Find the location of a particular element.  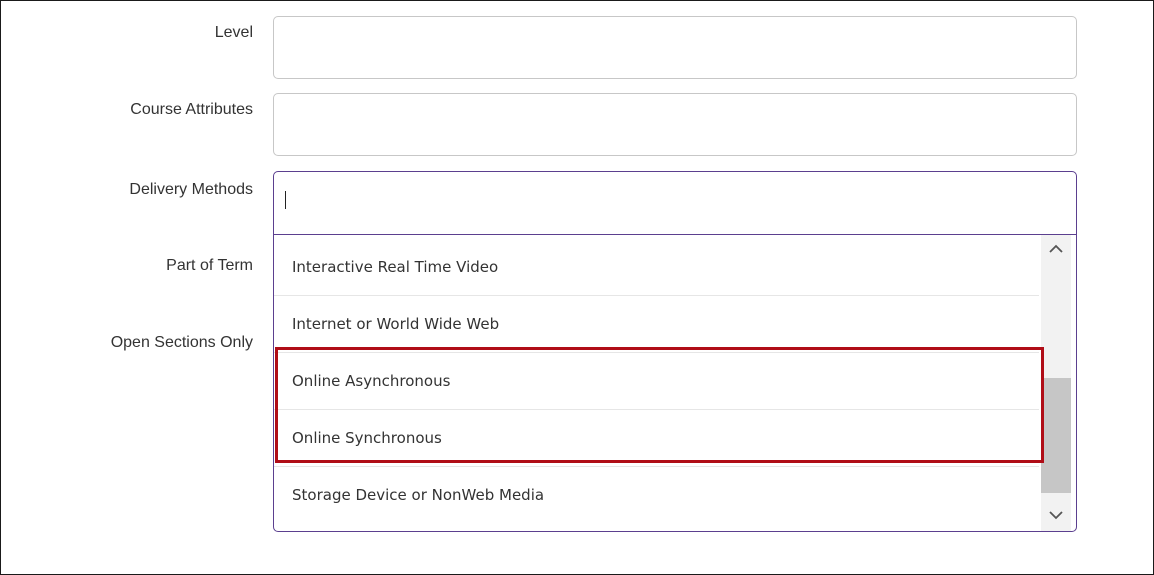

option-online-synchronous: Online Synchronous is located at coordinates (656, 438).